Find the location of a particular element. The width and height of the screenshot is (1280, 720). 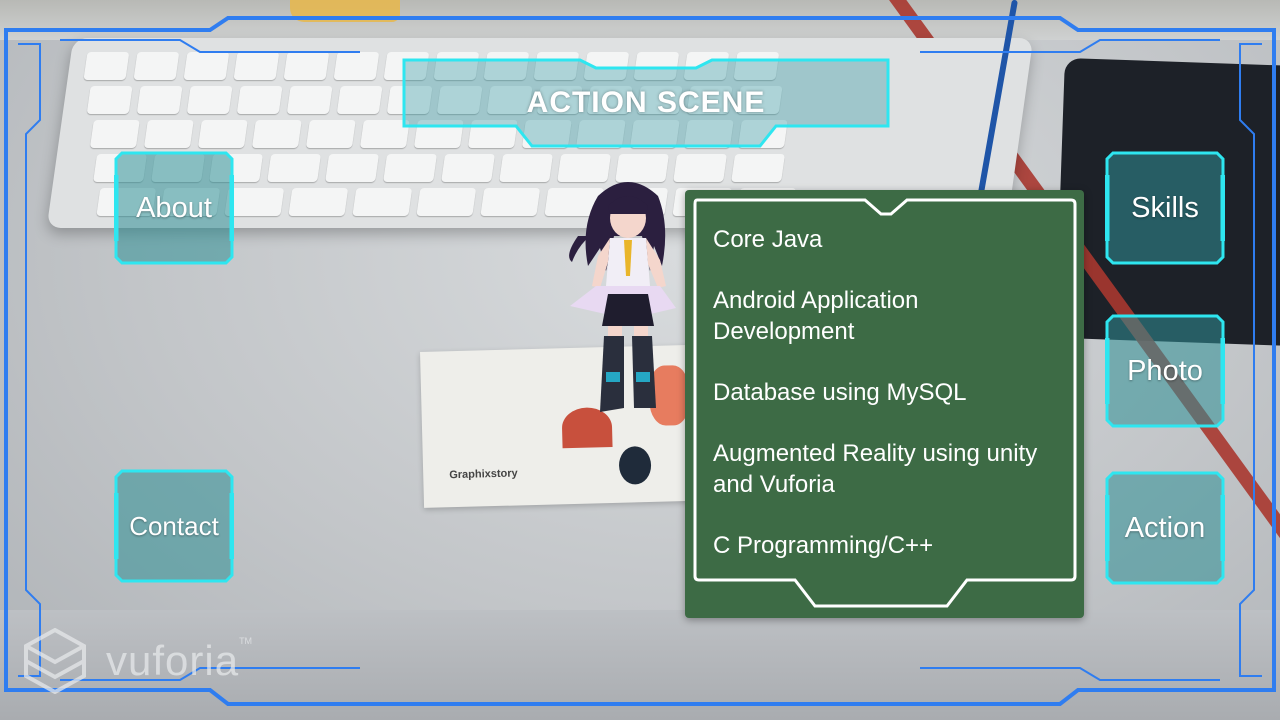

anime-character-model is located at coordinates (623, 301).